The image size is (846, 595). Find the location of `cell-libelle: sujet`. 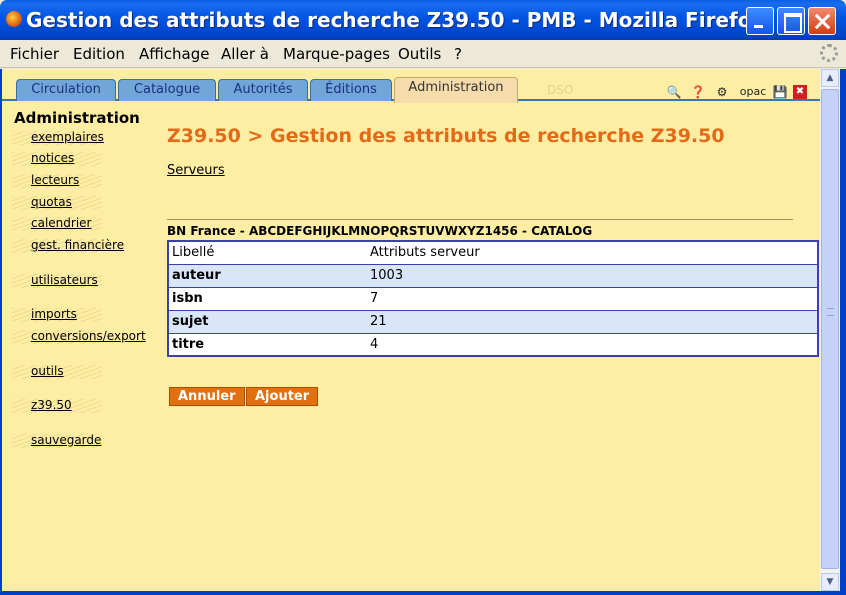

cell-libelle: sujet is located at coordinates (267, 322).